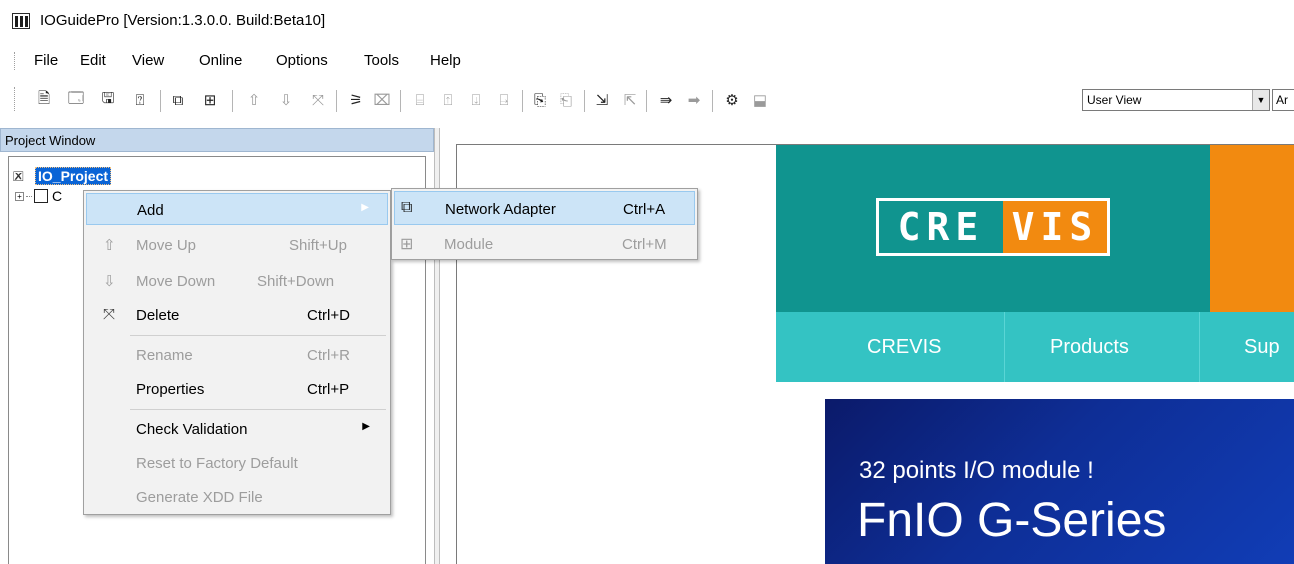 The width and height of the screenshot is (1294, 564). Describe the element at coordinates (237, 389) in the screenshot. I see `menu-item-properties: Properties Ctrl+P` at that location.